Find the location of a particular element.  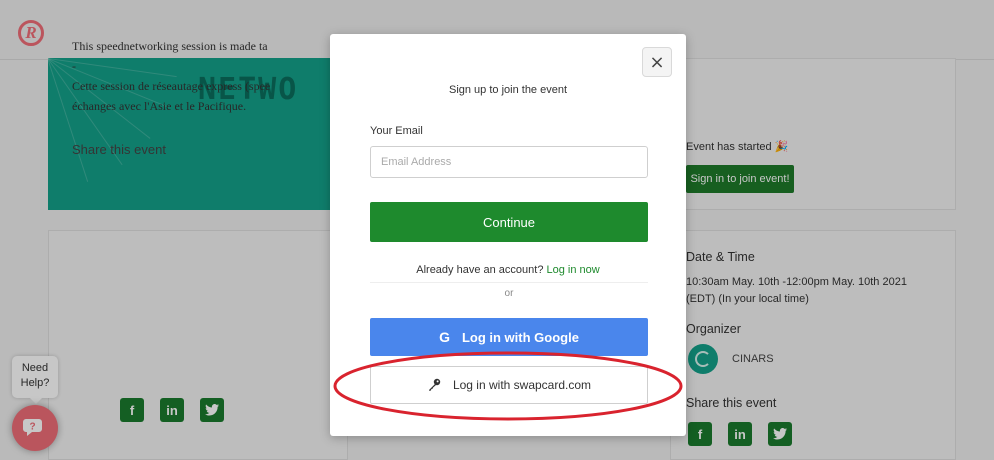

or-separator: or is located at coordinates (509, 290).